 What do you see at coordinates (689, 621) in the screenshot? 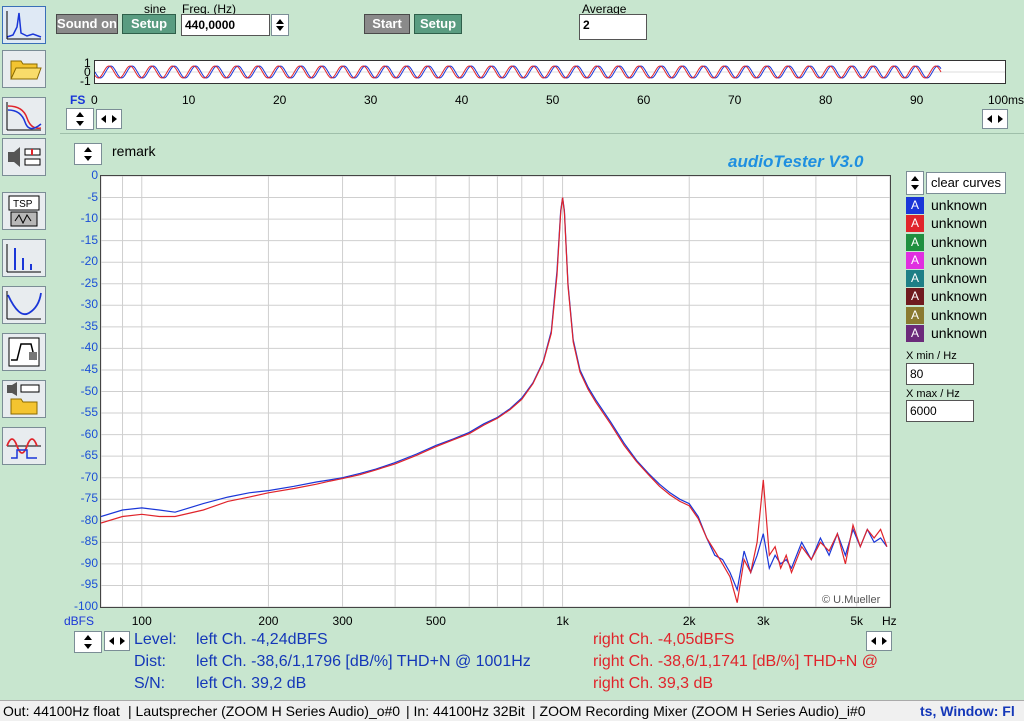
I see `x-tick-label: 2k` at bounding box center [689, 621].